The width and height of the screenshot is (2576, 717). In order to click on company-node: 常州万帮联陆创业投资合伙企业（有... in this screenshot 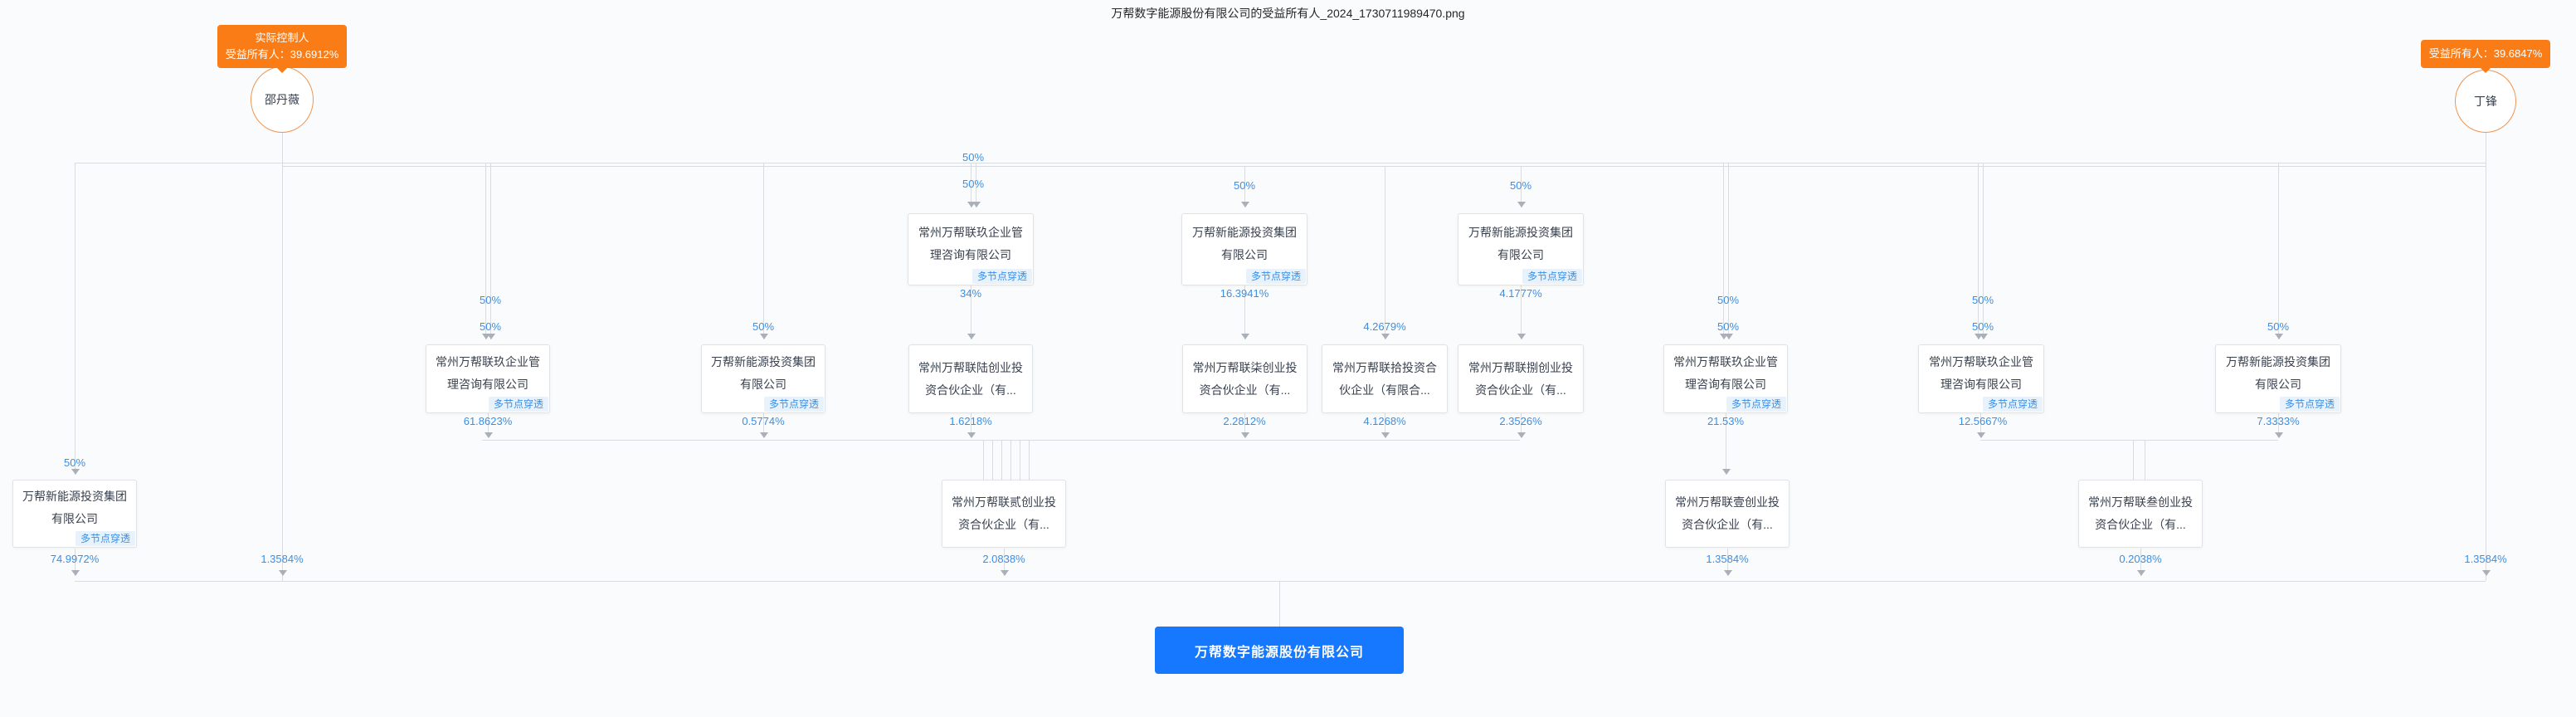, I will do `click(970, 379)`.